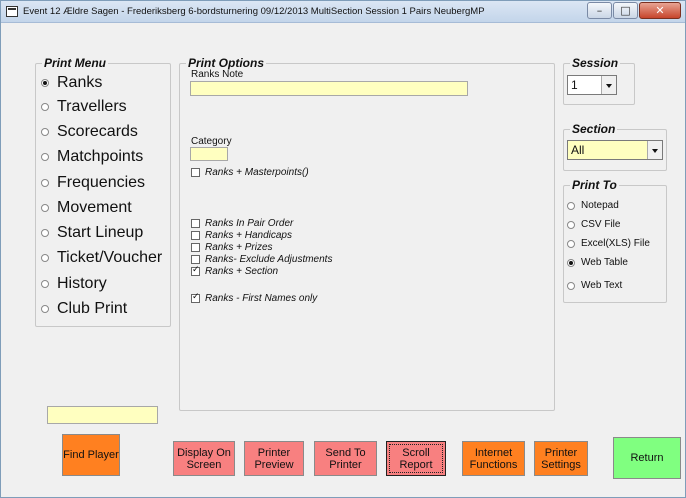 This screenshot has height=498, width=686. I want to click on internet-functions-button: Internet Functions, so click(493, 458).